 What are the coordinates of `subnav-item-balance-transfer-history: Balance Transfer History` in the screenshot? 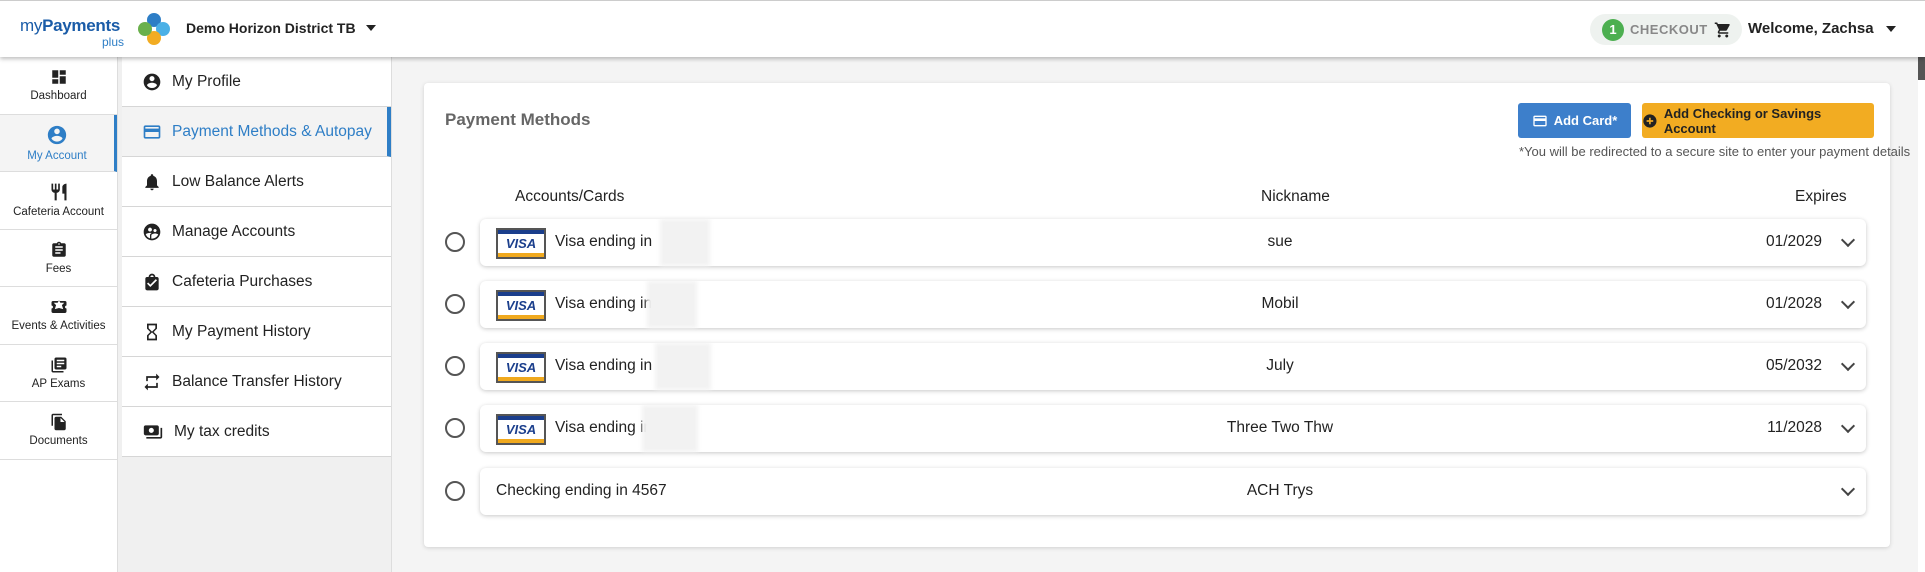 It's located at (256, 382).